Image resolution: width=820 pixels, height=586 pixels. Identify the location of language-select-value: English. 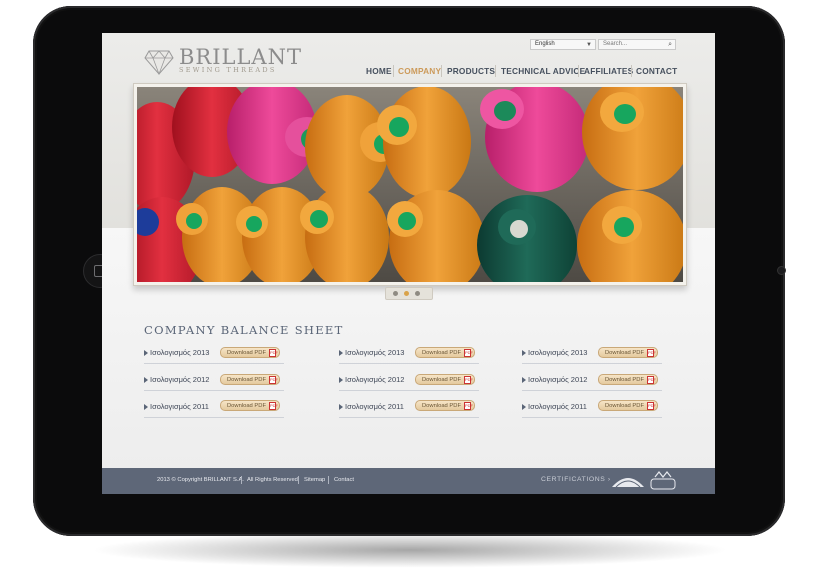
(545, 44).